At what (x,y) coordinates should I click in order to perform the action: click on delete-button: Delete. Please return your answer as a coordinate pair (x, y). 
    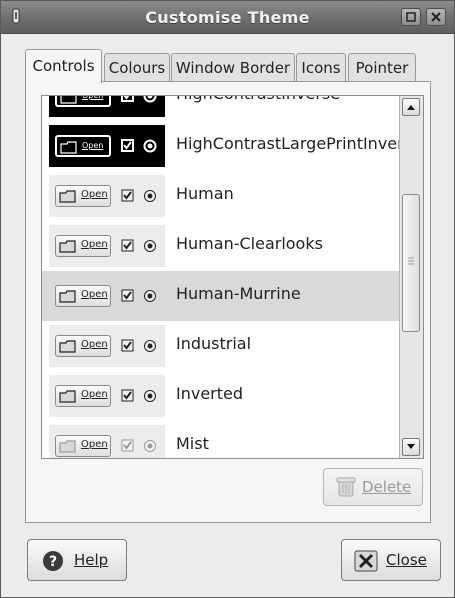
    Looking at the image, I should click on (373, 487).